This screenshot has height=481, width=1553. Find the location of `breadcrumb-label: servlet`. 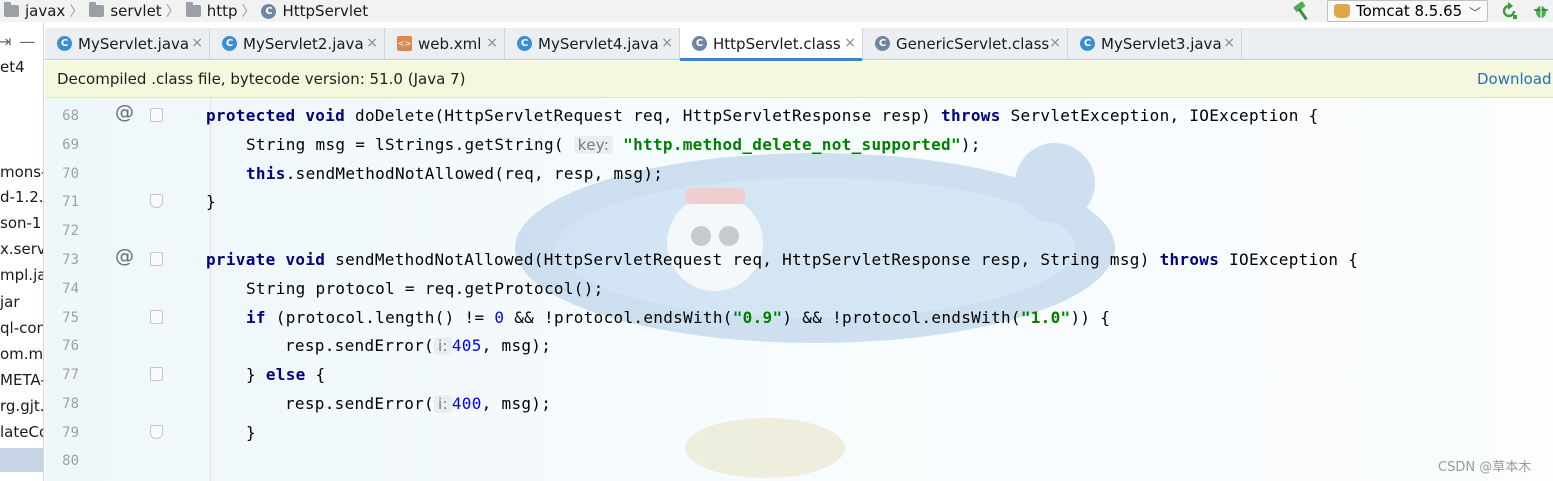

breadcrumb-label: servlet is located at coordinates (136, 11).